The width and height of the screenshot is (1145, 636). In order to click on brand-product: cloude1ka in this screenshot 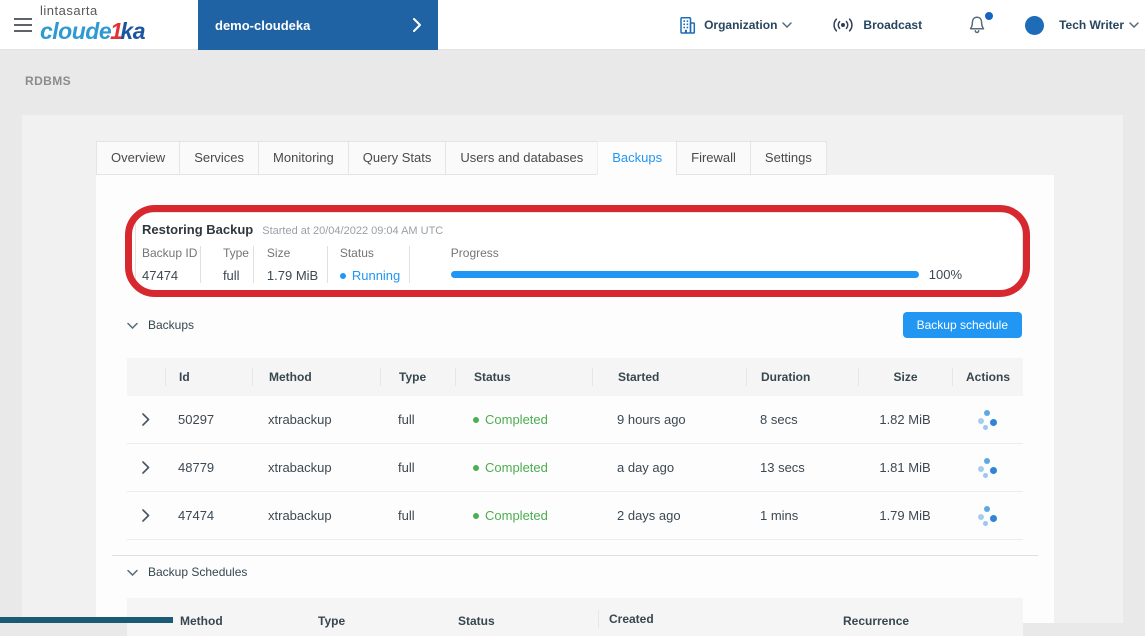, I will do `click(93, 31)`.